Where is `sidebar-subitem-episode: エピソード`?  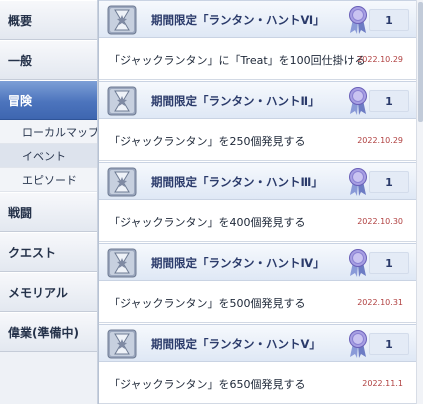 sidebar-subitem-episode: エピソード is located at coordinates (48, 180).